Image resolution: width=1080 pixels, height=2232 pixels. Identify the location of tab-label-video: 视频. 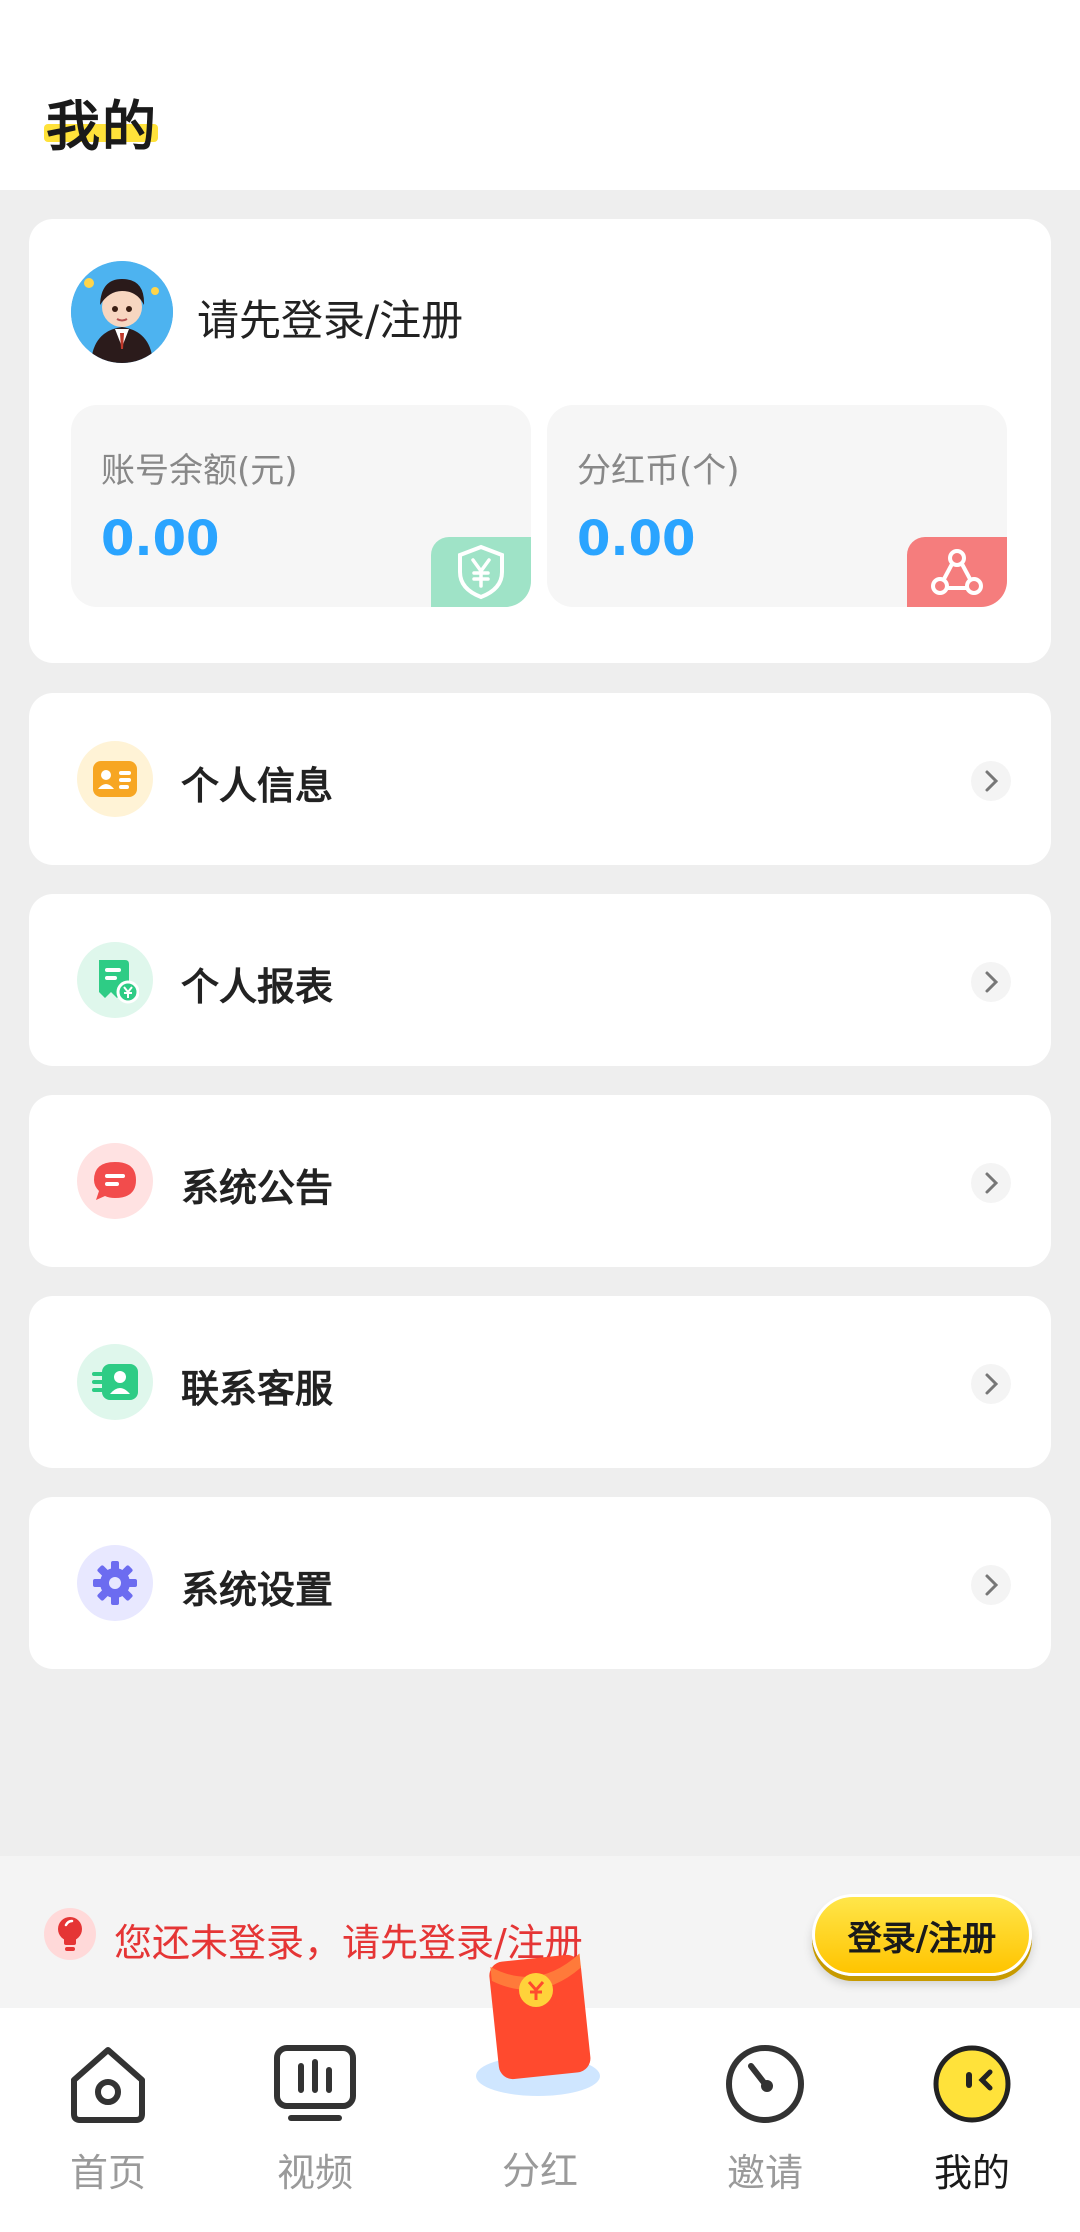
(314, 2173).